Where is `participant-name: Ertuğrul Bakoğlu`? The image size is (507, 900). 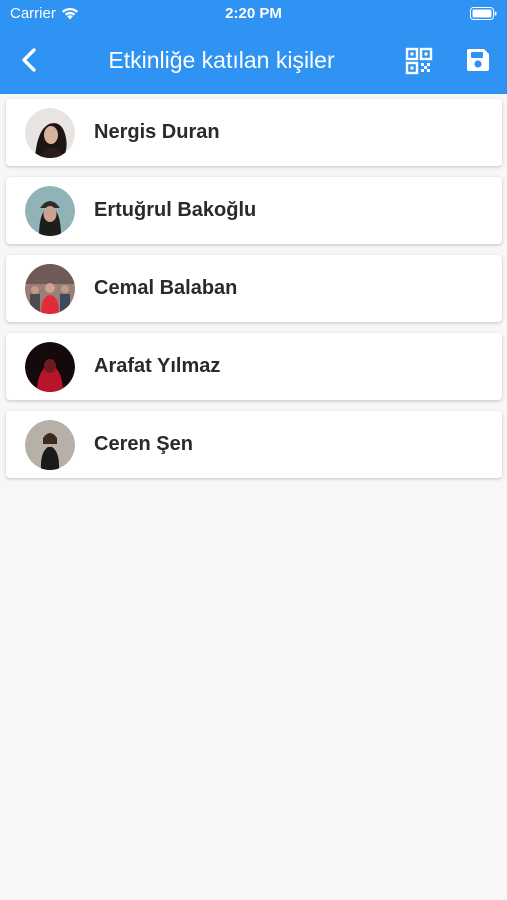
participant-name: Ertuğrul Bakoğlu is located at coordinates (175, 210).